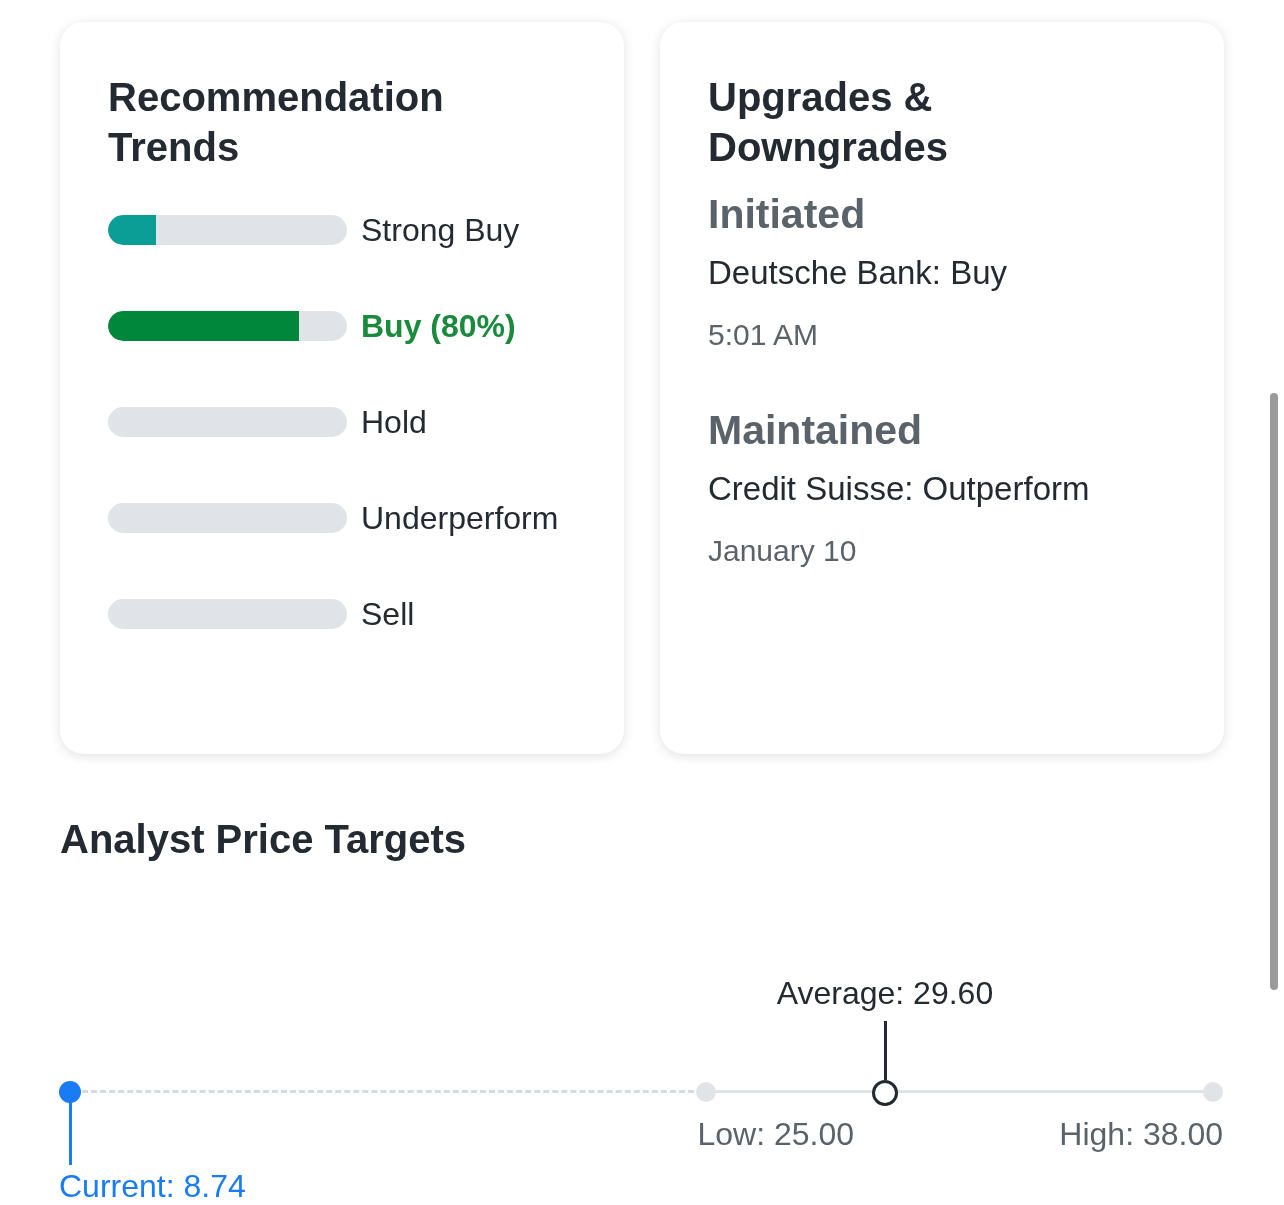  I want to click on low-price-label: Low: 25.00, so click(776, 1134).